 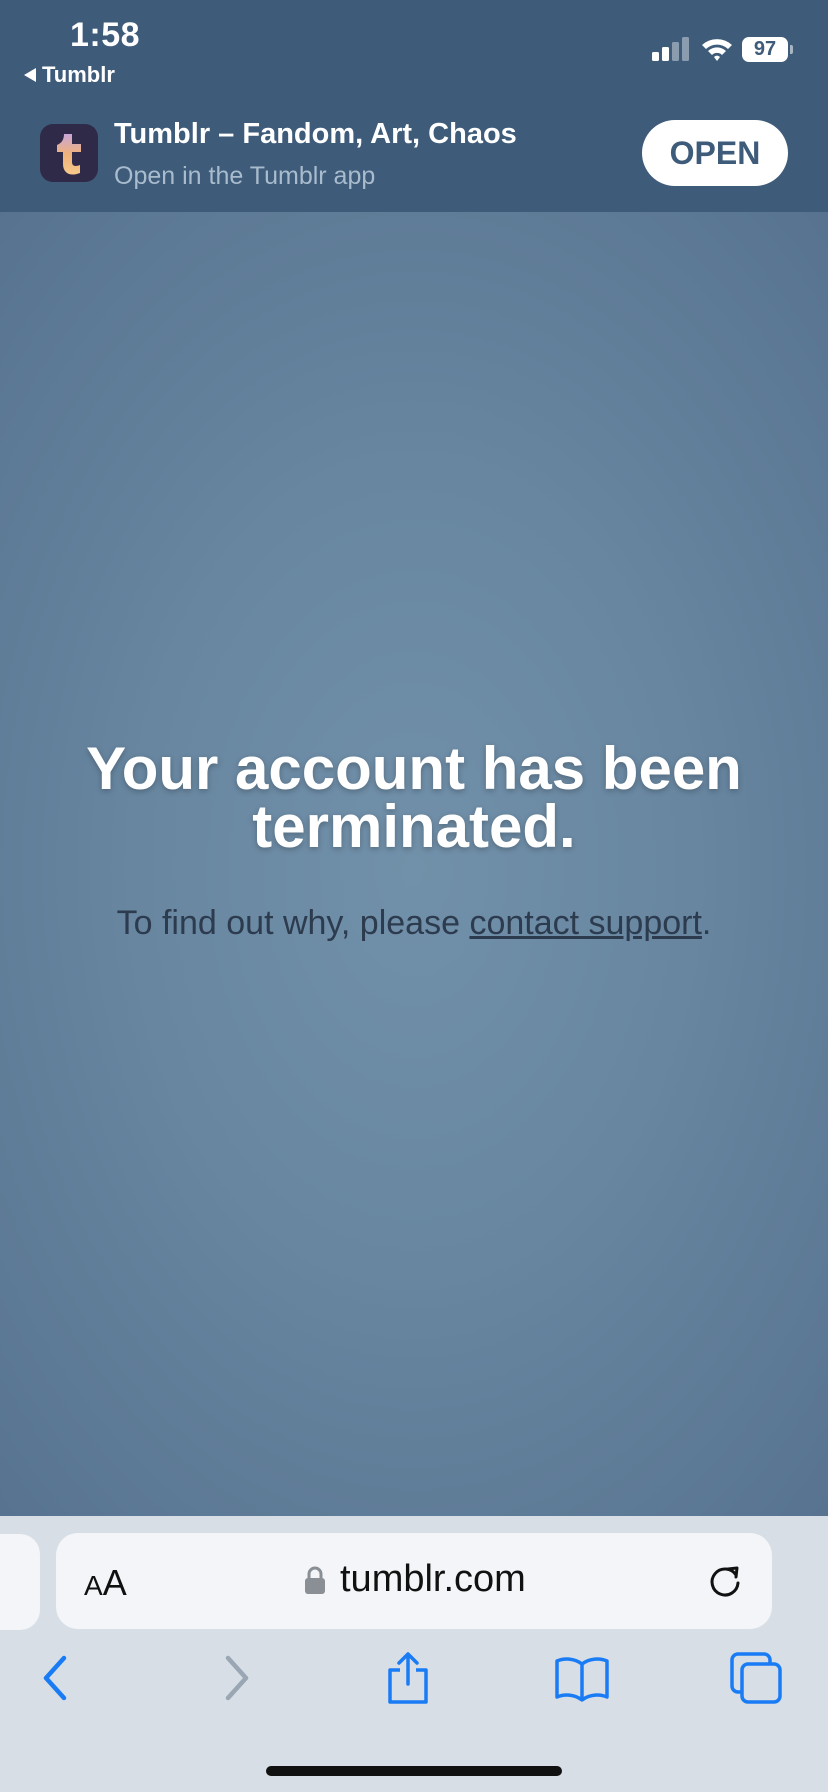 What do you see at coordinates (706, 923) in the screenshot?
I see `subtext-suffix: .` at bounding box center [706, 923].